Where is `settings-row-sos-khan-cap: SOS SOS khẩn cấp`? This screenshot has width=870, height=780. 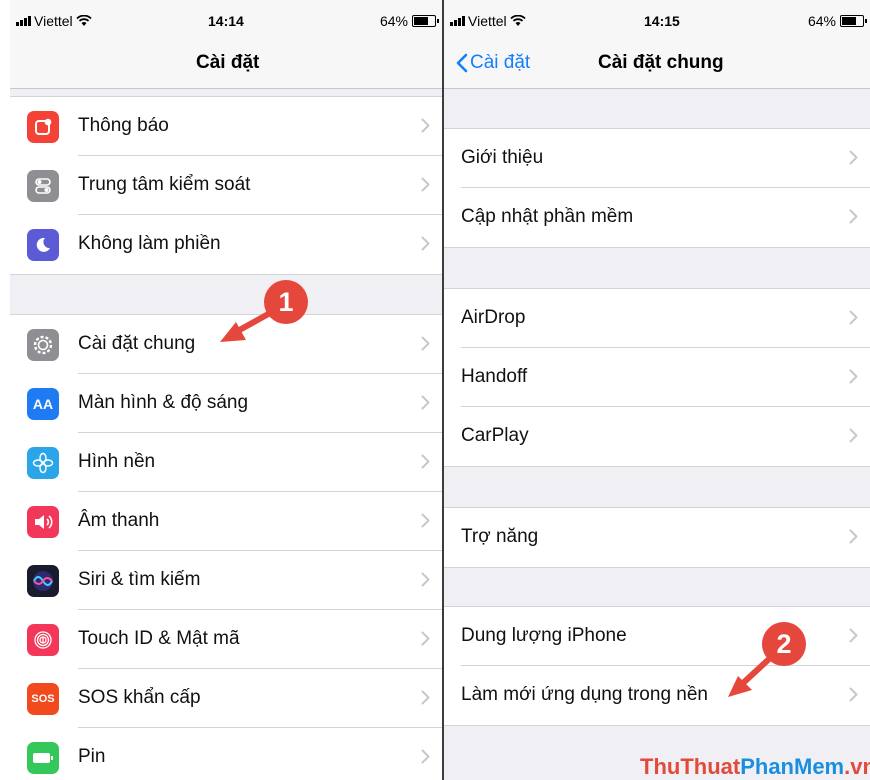 settings-row-sos-khan-cap: SOS SOS khẩn cấp is located at coordinates (226, 698).